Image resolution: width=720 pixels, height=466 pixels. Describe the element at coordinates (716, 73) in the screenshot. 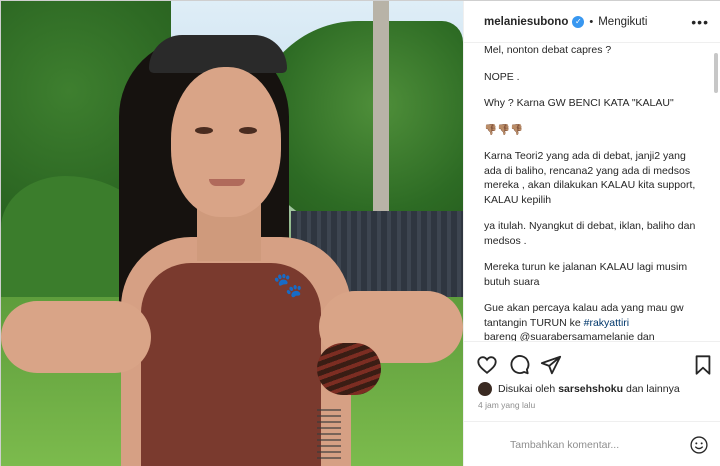

I see `caption-scrollbar` at that location.